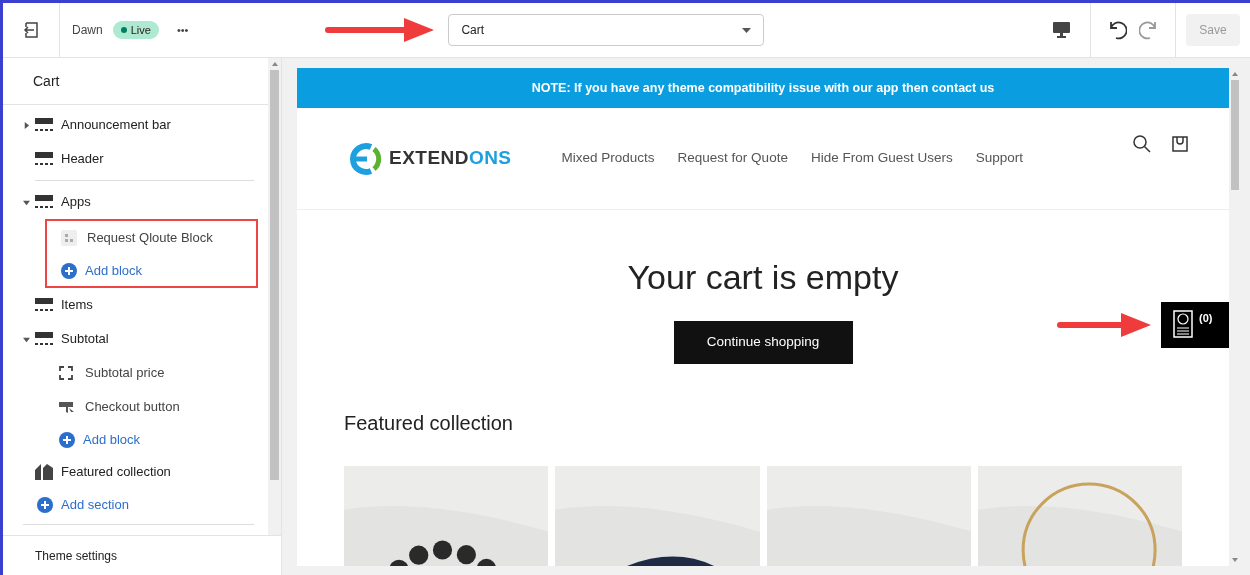 This screenshot has width=1250, height=575. I want to click on desktop-icon, so click(1061, 30).